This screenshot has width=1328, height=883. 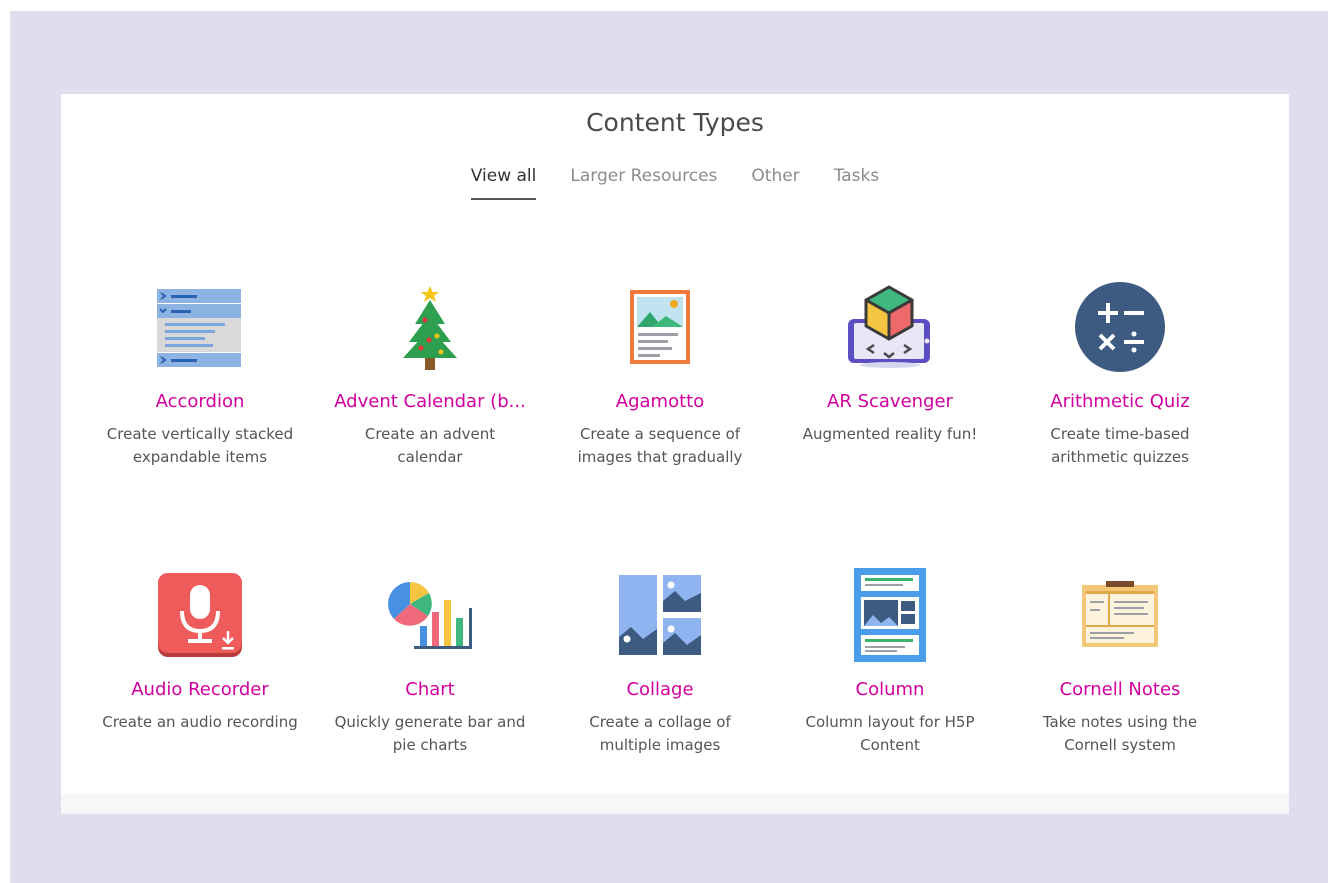 I want to click on card-description: Take notes using the Cornell system, so click(x=1120, y=733).